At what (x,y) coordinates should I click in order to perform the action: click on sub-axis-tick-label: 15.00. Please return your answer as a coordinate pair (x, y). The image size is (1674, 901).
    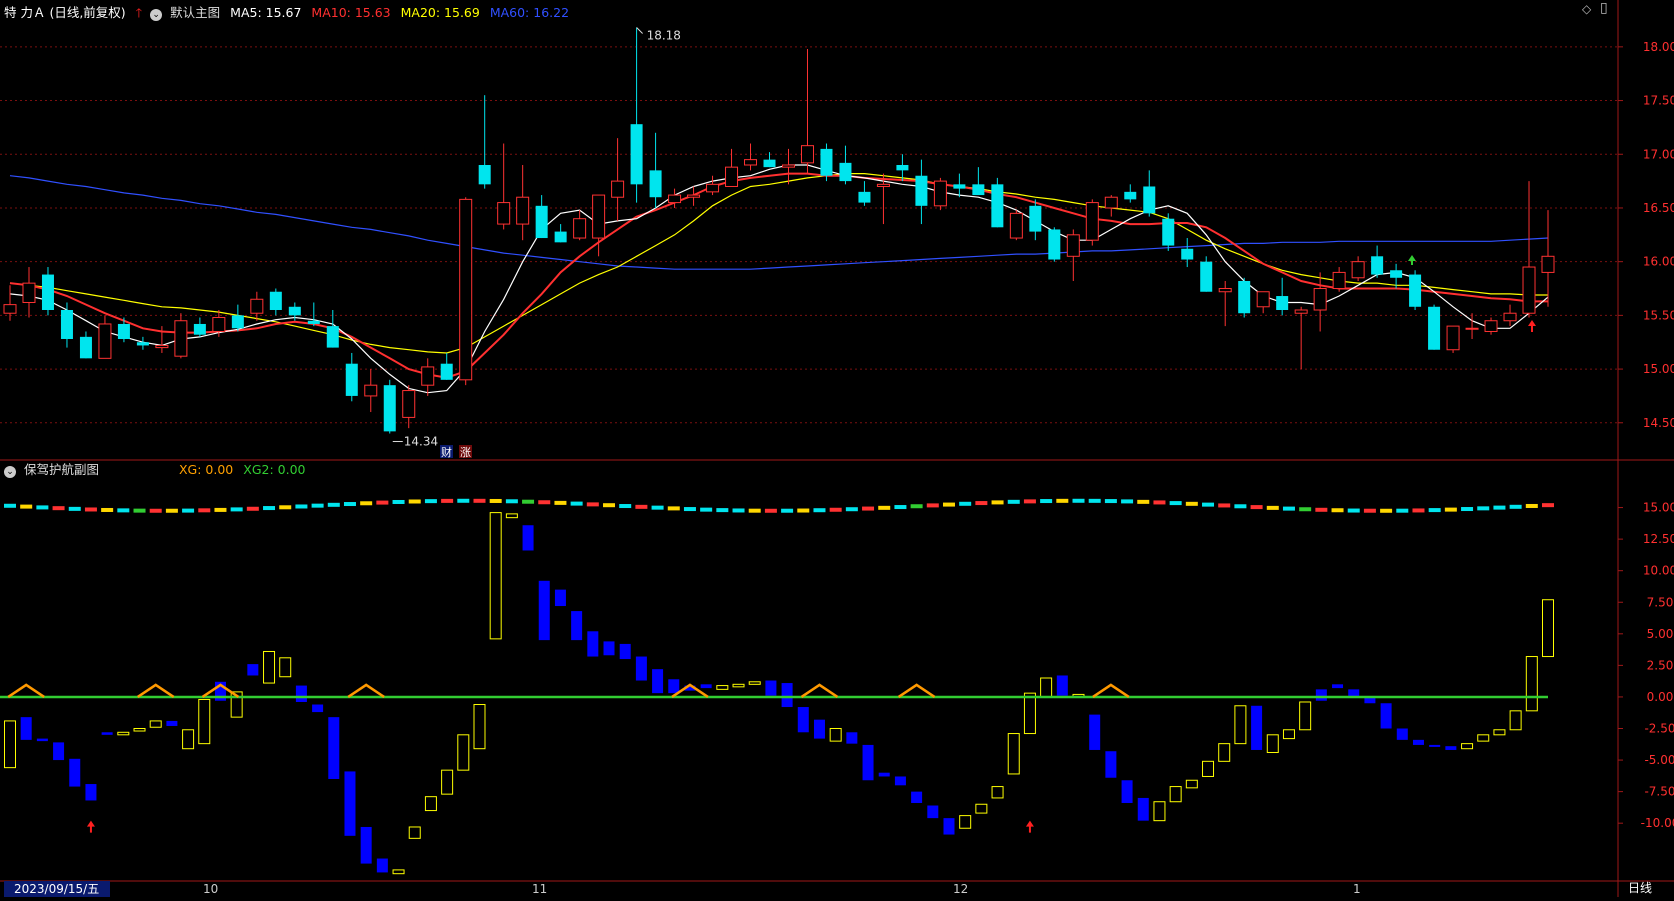
    Looking at the image, I should click on (1658, 508).